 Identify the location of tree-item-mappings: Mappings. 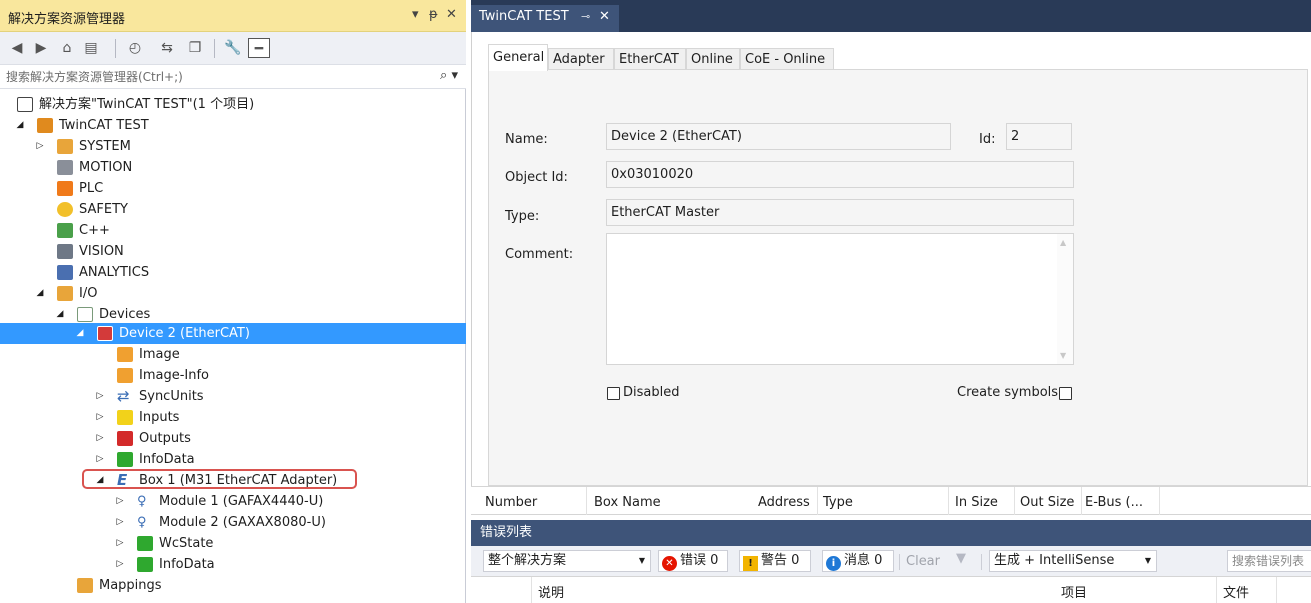
(233, 585).